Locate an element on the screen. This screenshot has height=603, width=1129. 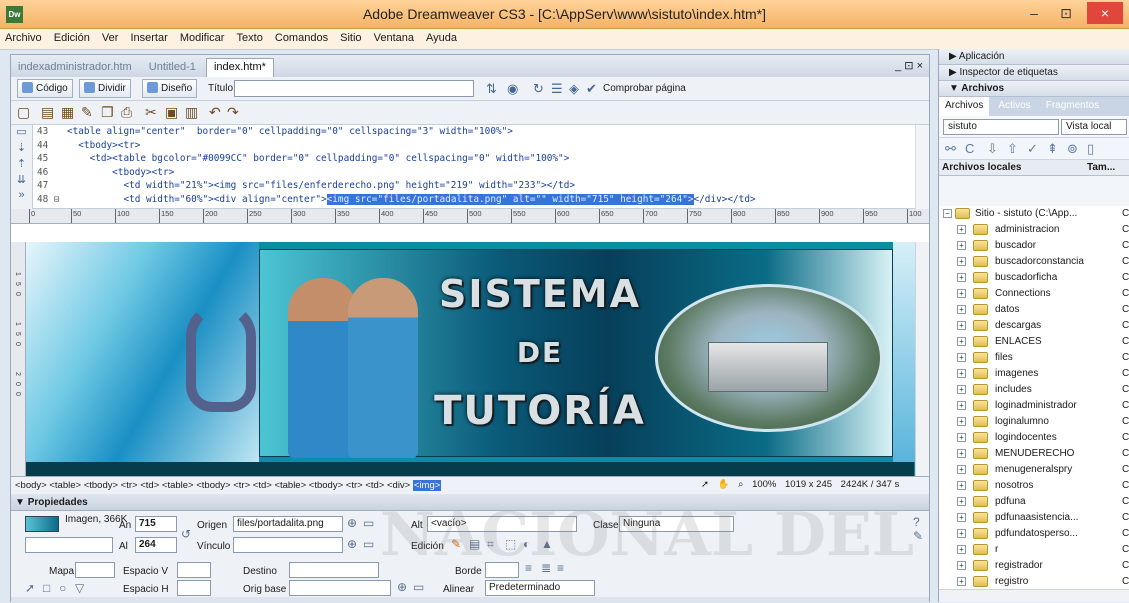
target-select is located at coordinates (334, 570).